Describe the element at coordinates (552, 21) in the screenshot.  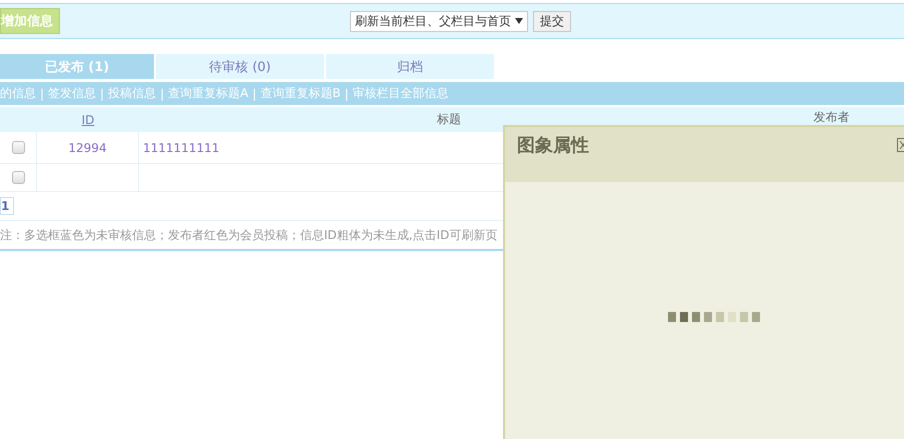
I see `submit-button: 提交` at that location.